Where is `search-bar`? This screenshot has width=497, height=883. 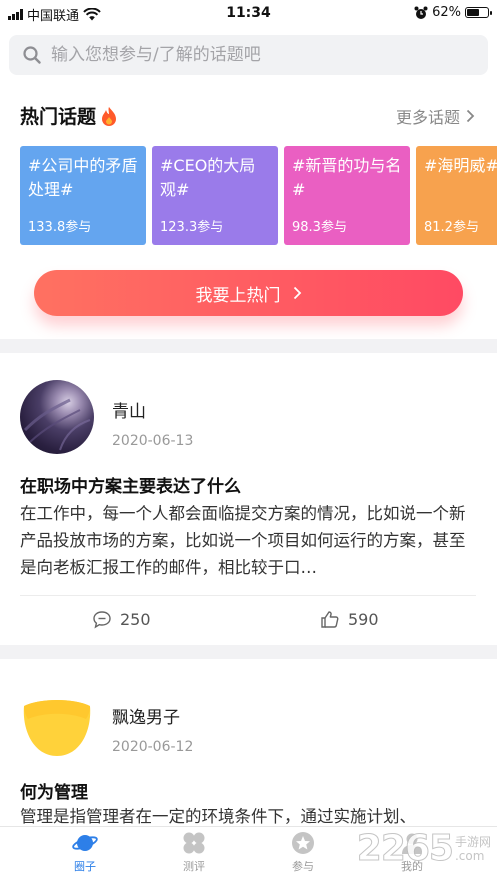
search-bar is located at coordinates (248, 55).